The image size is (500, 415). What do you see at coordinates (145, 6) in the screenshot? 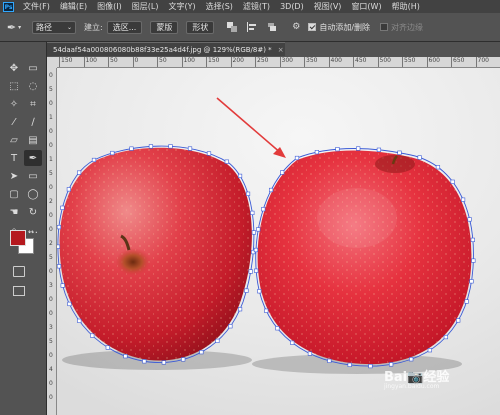
I see `menu-layer: 图层(L)` at bounding box center [145, 6].